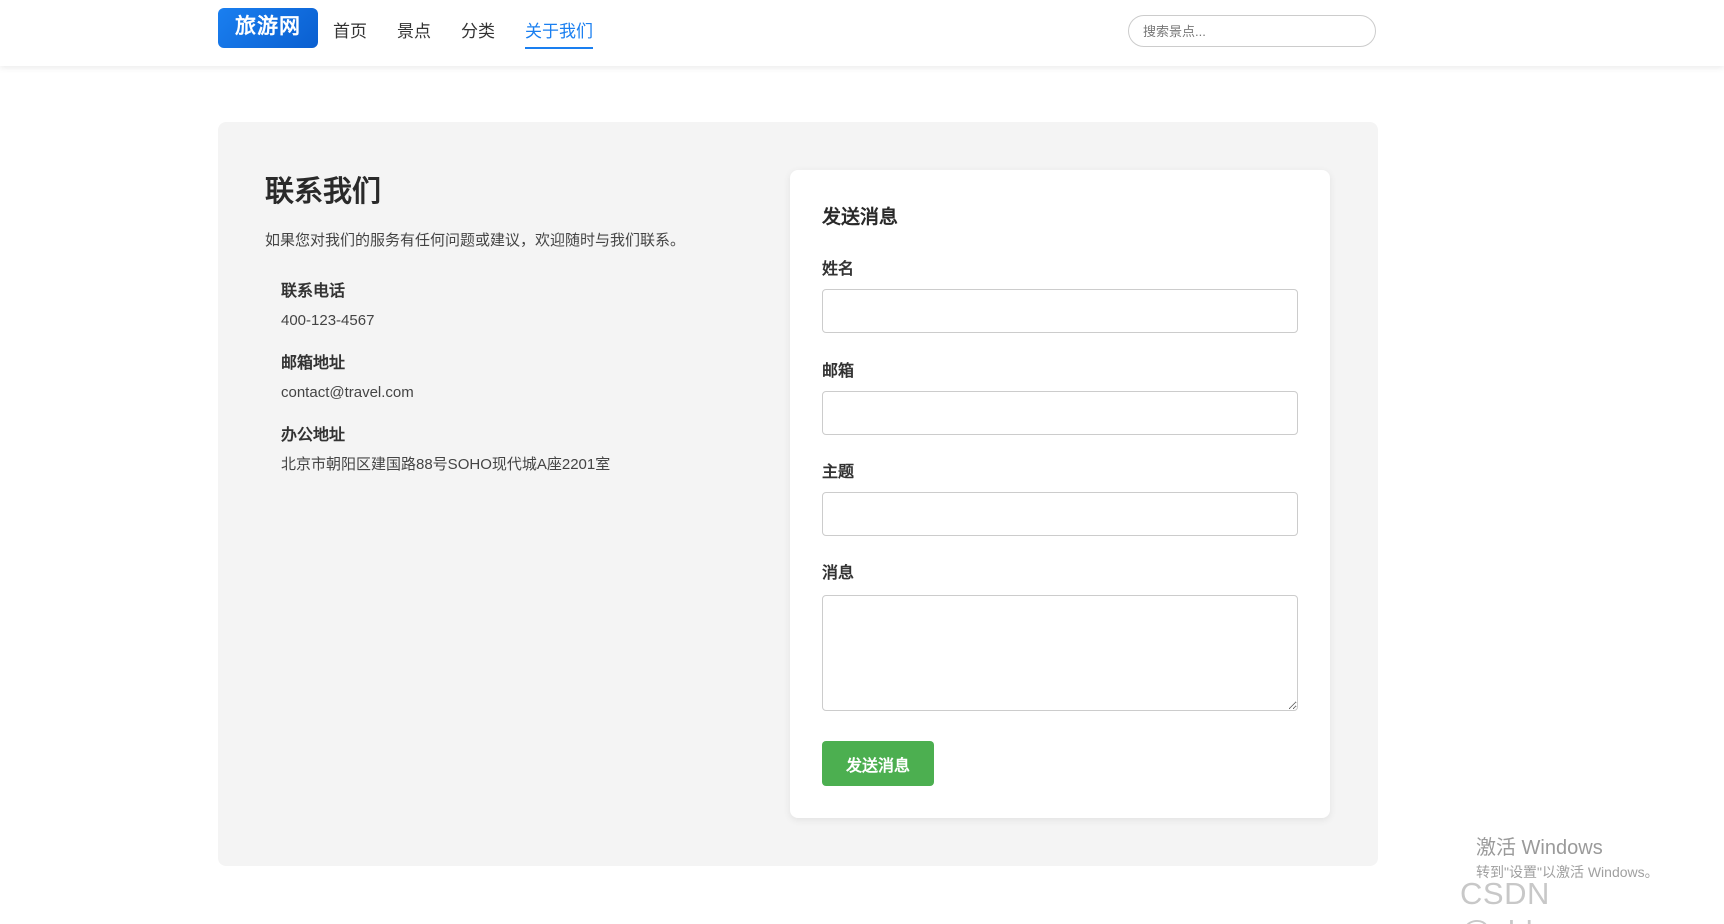 The image size is (1724, 924). Describe the element at coordinates (475, 240) in the screenshot. I see `contact-description: 如果您对我们的服务有任何问题或建议，欢迎随时与我们联系。` at that location.